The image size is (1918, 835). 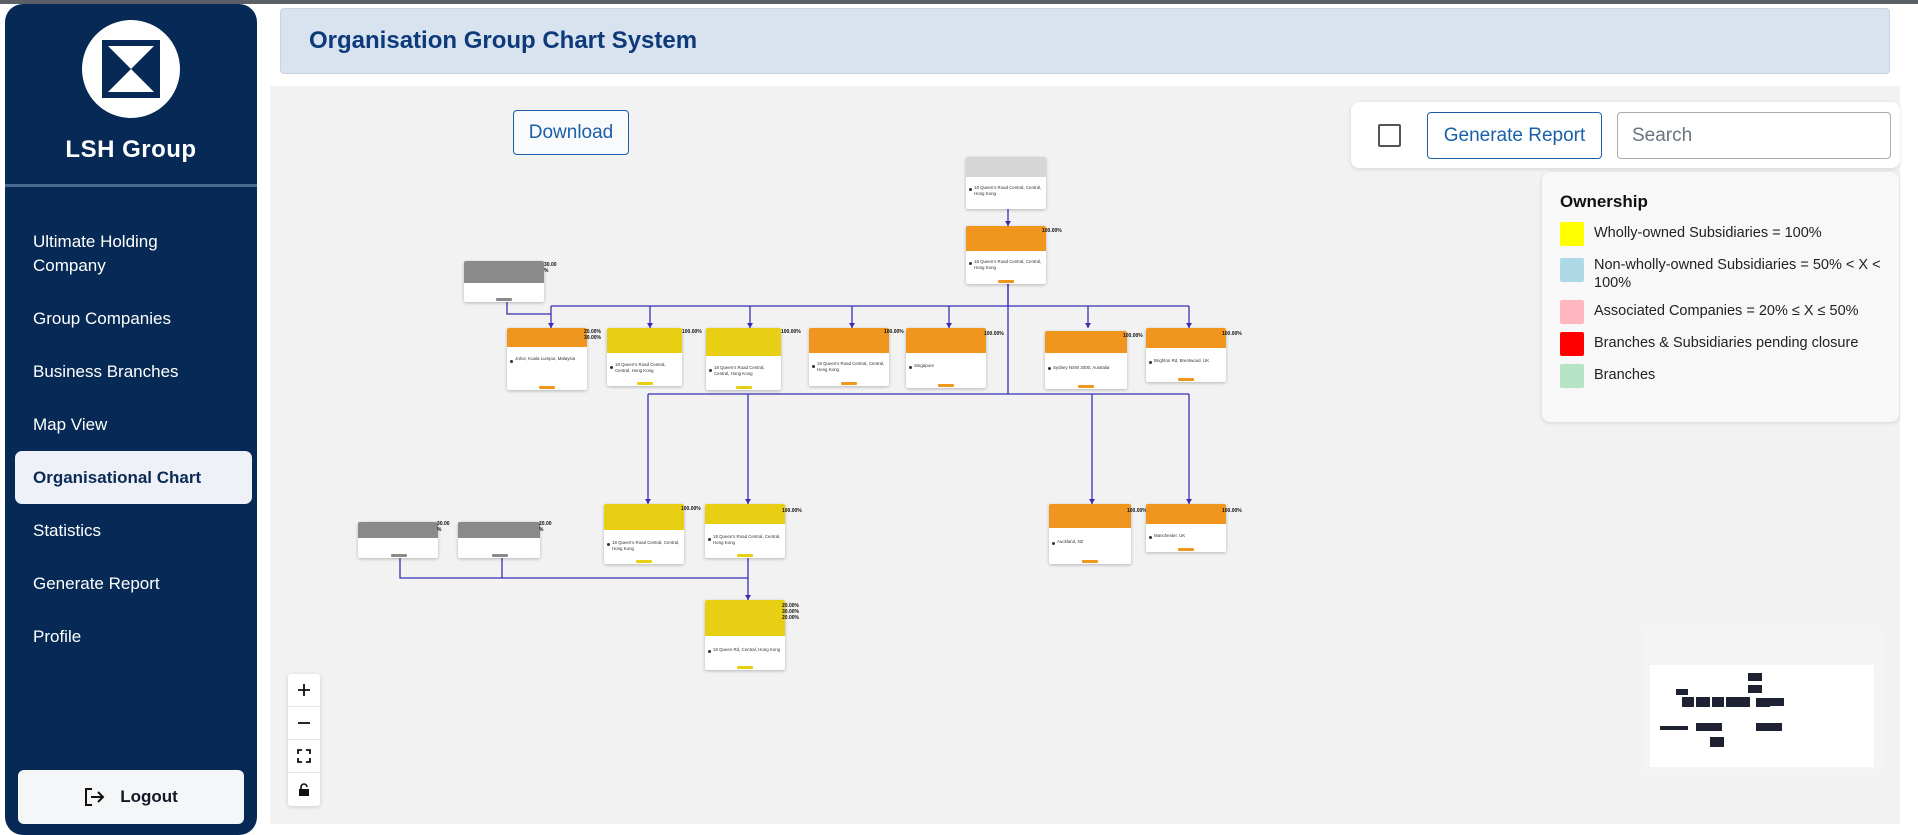 I want to click on org-node: Manchester, UK, so click(x=1186, y=528).